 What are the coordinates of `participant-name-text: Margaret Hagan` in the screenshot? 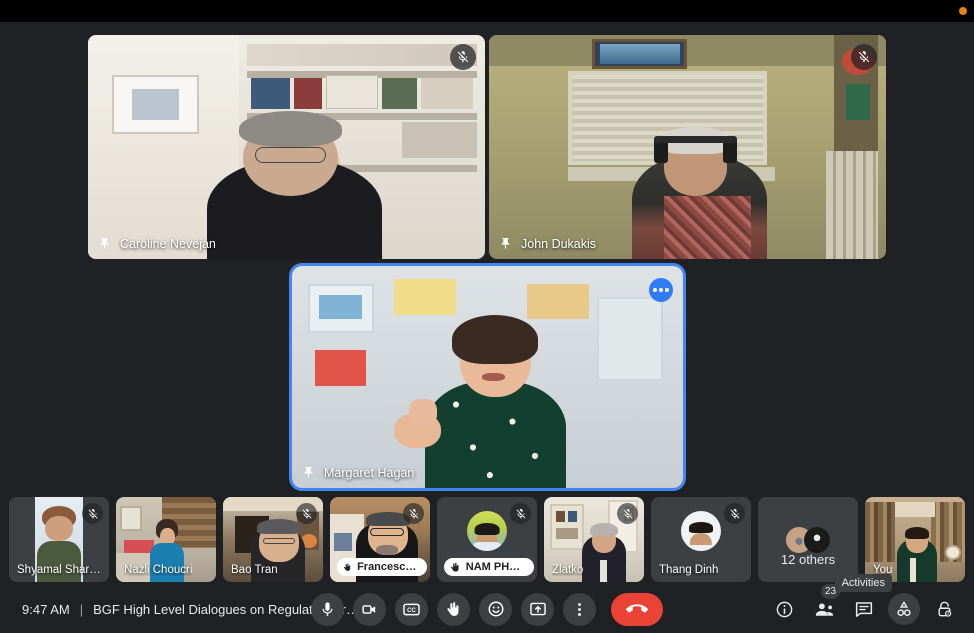 It's located at (369, 472).